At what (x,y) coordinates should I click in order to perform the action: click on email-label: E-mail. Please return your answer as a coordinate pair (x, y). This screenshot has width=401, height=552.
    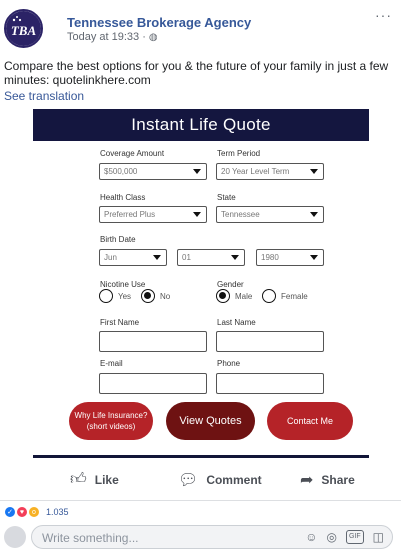
    Looking at the image, I should click on (111, 363).